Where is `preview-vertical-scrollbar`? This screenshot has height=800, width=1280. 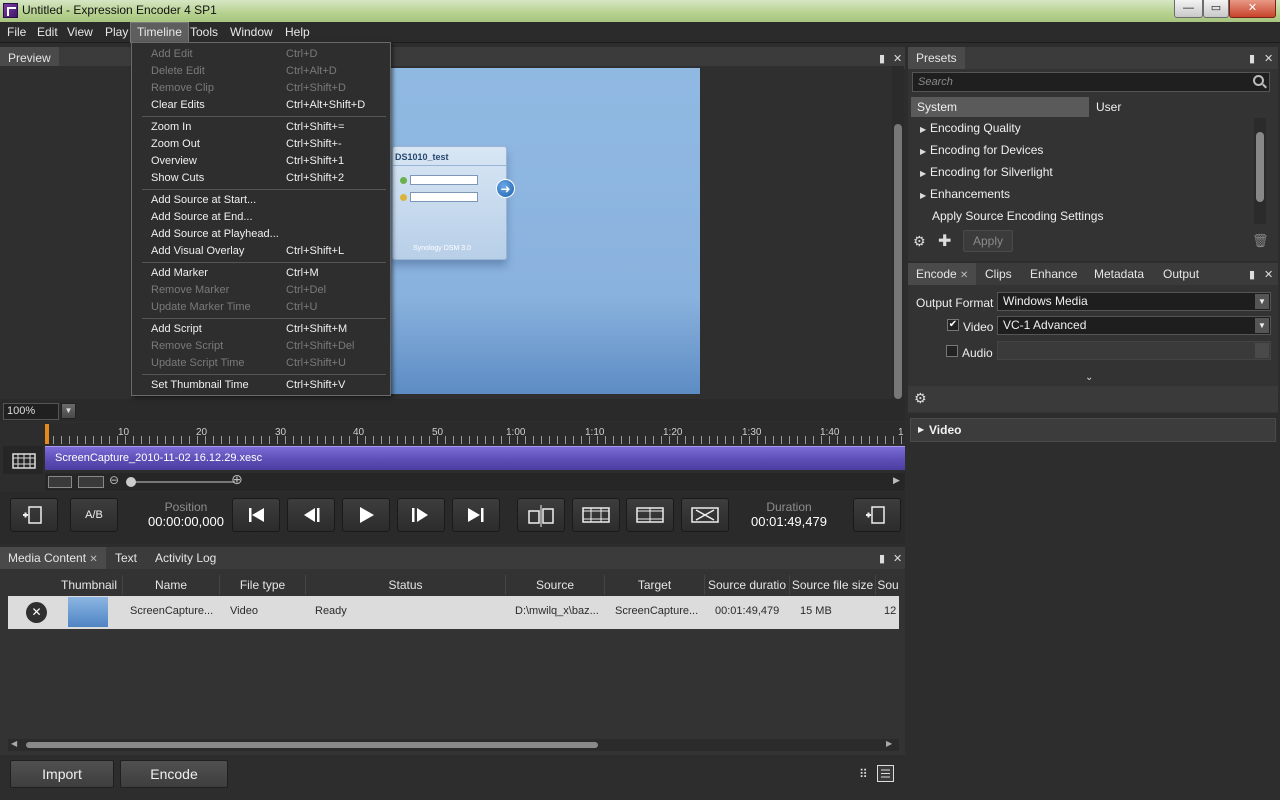 preview-vertical-scrollbar is located at coordinates (898, 241).